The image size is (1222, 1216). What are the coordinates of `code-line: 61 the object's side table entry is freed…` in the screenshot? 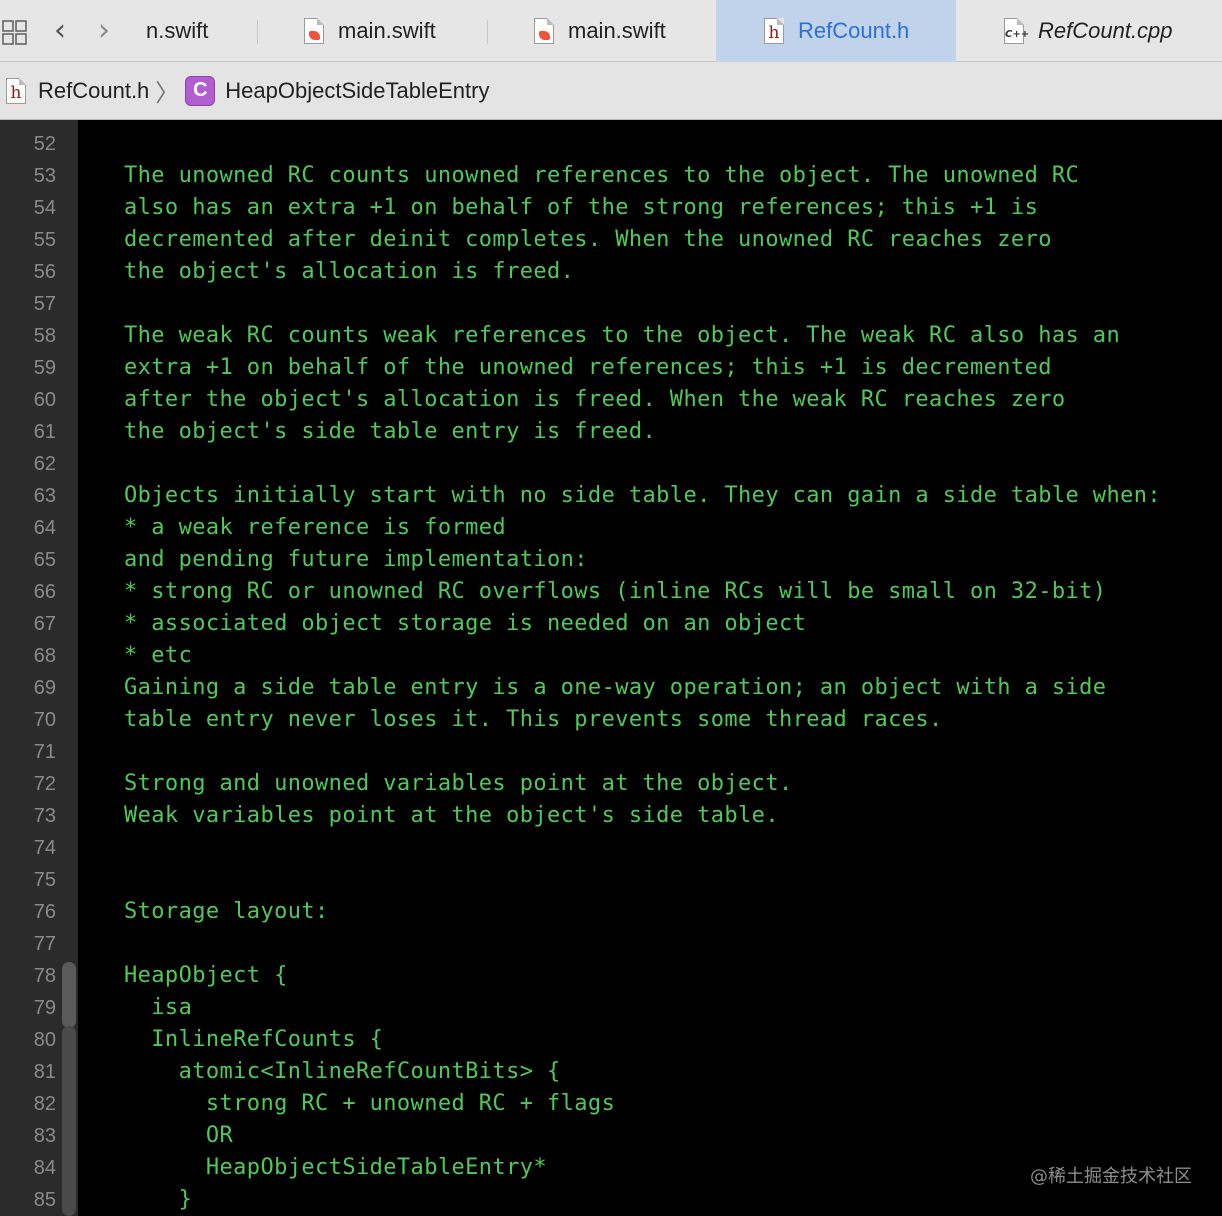 It's located at (611, 432).